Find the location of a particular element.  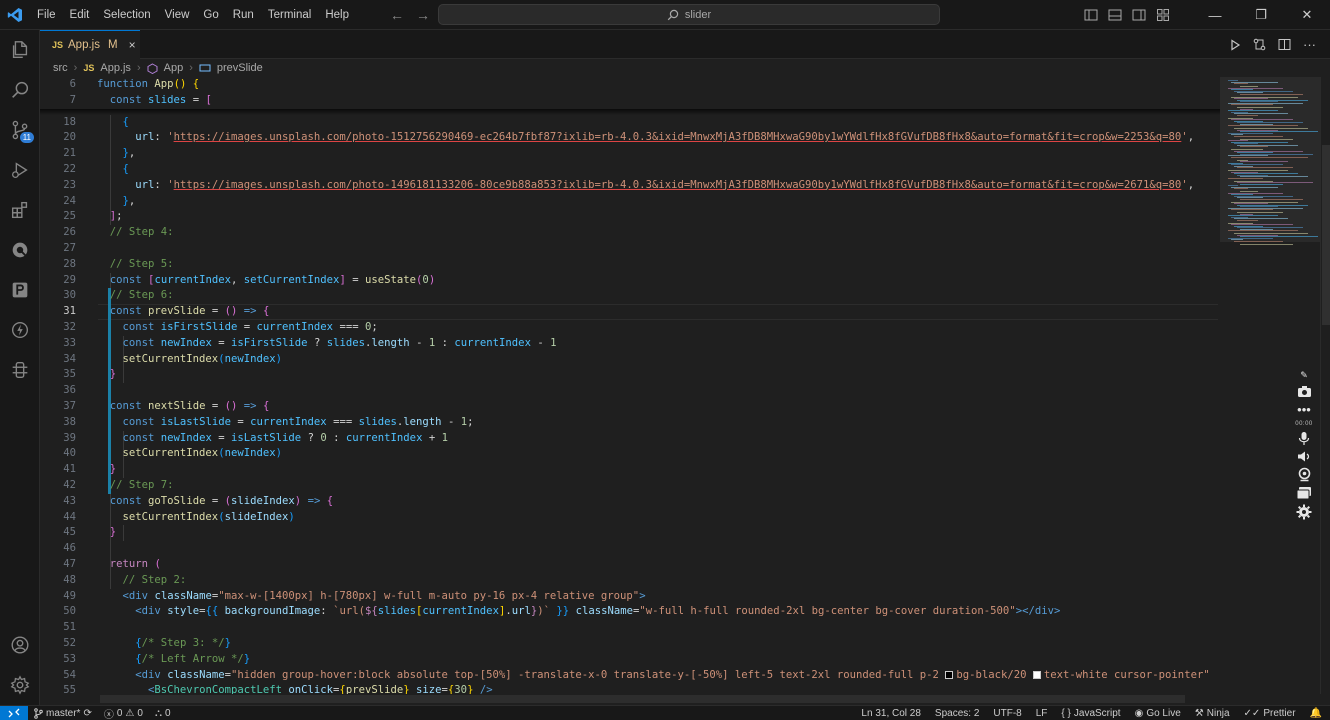

toggle-panel-icon is located at coordinates (1115, 15).